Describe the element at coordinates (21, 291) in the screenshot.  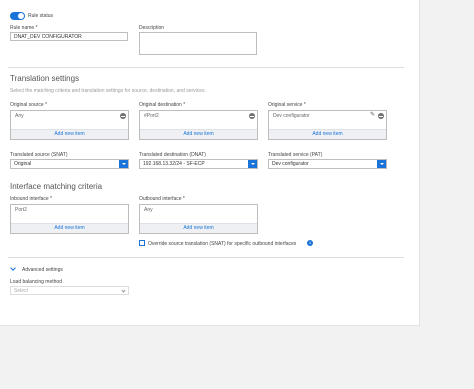
I see `select-value: Select` at that location.